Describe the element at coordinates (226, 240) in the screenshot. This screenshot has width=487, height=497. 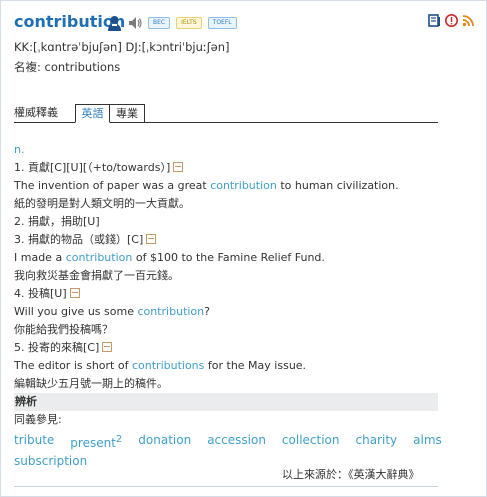
I see `sense-3: 3. 捐獻的物品（或錢）[C]` at that location.